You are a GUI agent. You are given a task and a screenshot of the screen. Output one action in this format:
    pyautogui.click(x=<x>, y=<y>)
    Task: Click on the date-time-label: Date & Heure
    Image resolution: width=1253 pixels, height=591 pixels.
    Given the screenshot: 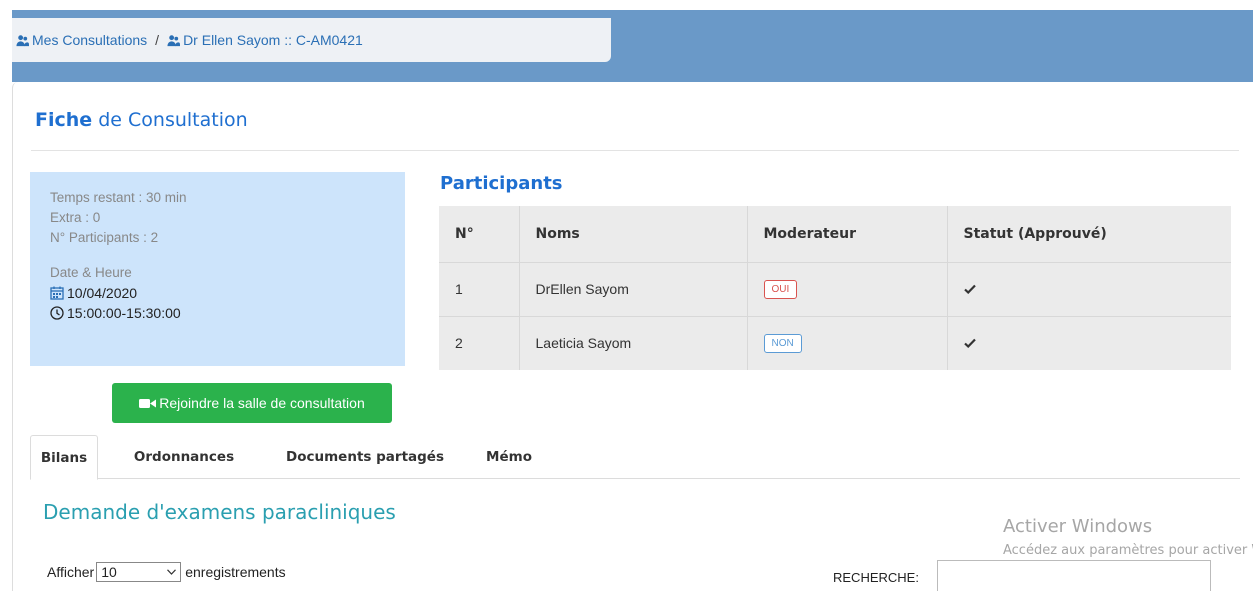 What is the action you would take?
    pyautogui.click(x=91, y=272)
    